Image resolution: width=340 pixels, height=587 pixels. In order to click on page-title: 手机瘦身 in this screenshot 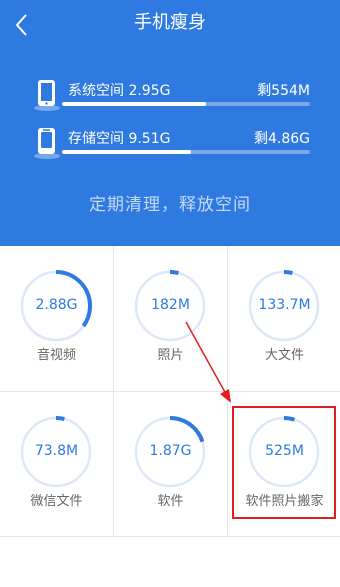, I will do `click(170, 22)`.